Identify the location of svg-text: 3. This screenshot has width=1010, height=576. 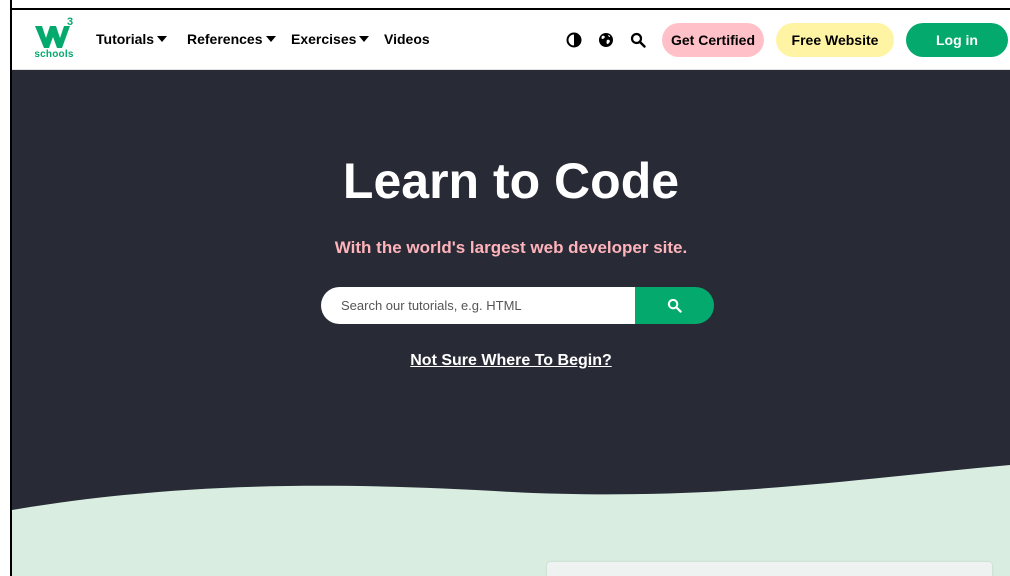
(70, 22).